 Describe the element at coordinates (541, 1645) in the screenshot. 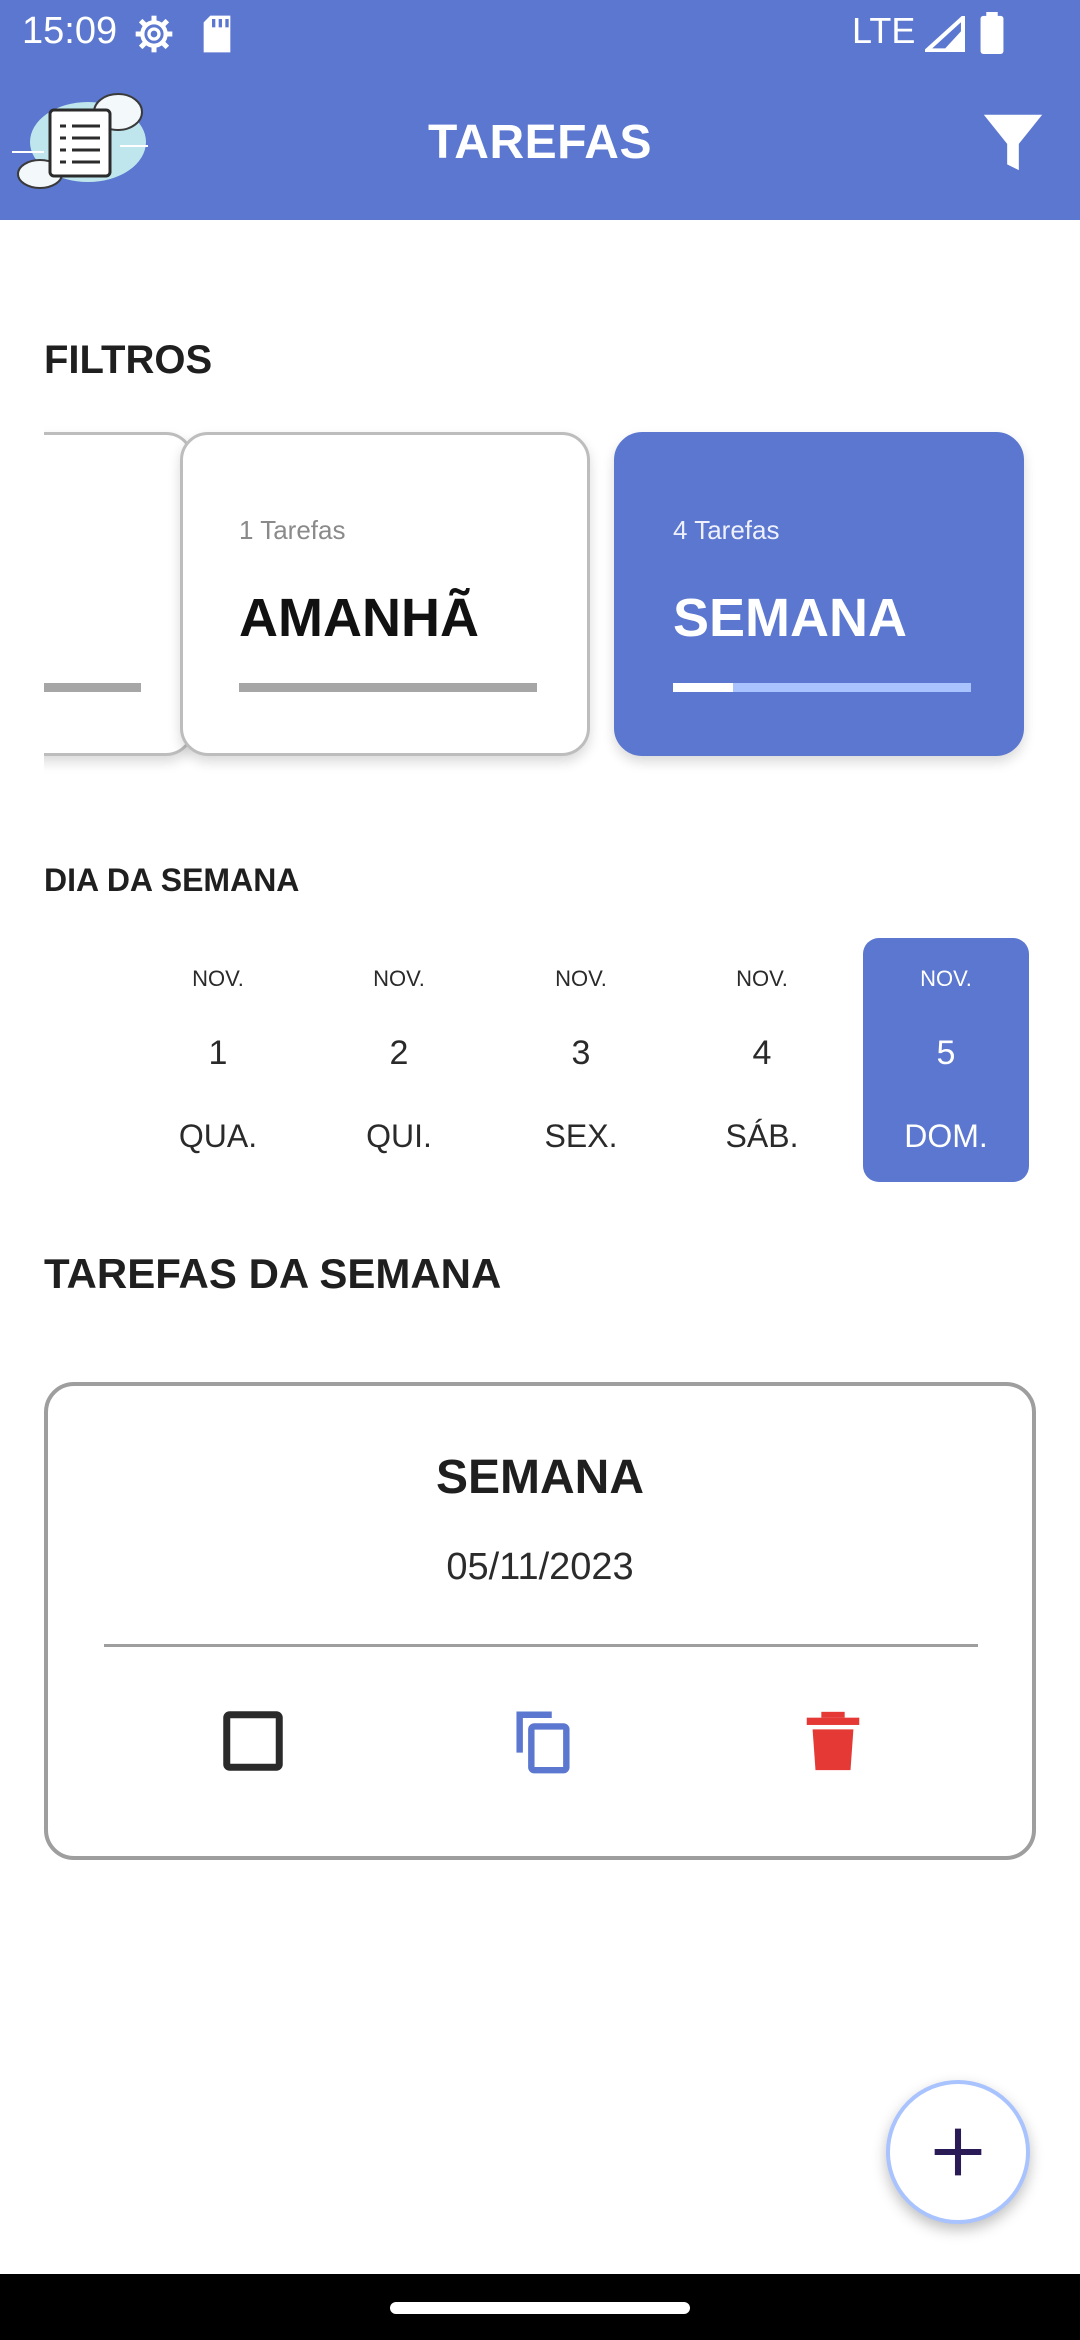

I see `divider` at that location.